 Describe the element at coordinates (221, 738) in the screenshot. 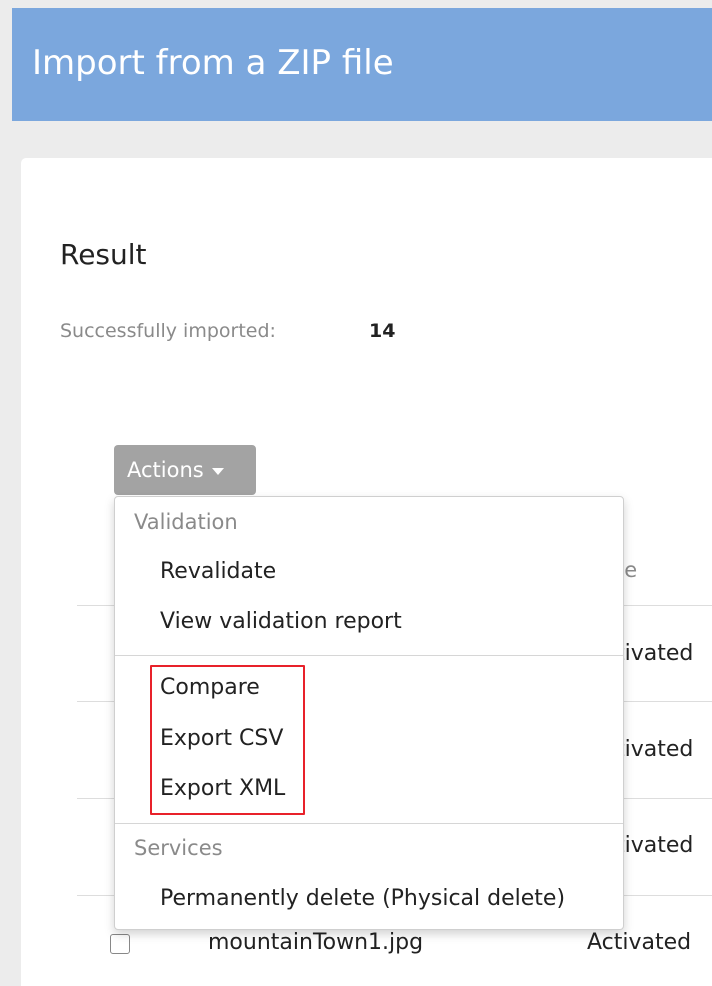

I see `menu-item-export-csv: Export CSV` at that location.